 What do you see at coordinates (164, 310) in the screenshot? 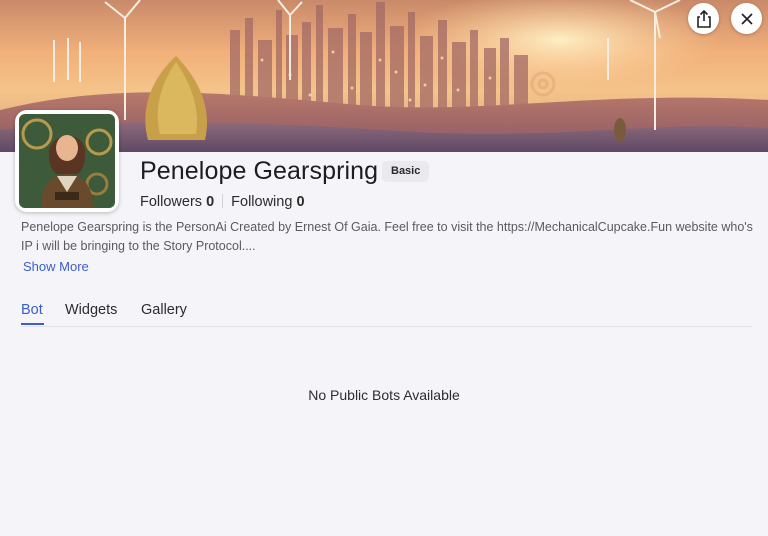
I see `tab-gallery: Gallery` at bounding box center [164, 310].